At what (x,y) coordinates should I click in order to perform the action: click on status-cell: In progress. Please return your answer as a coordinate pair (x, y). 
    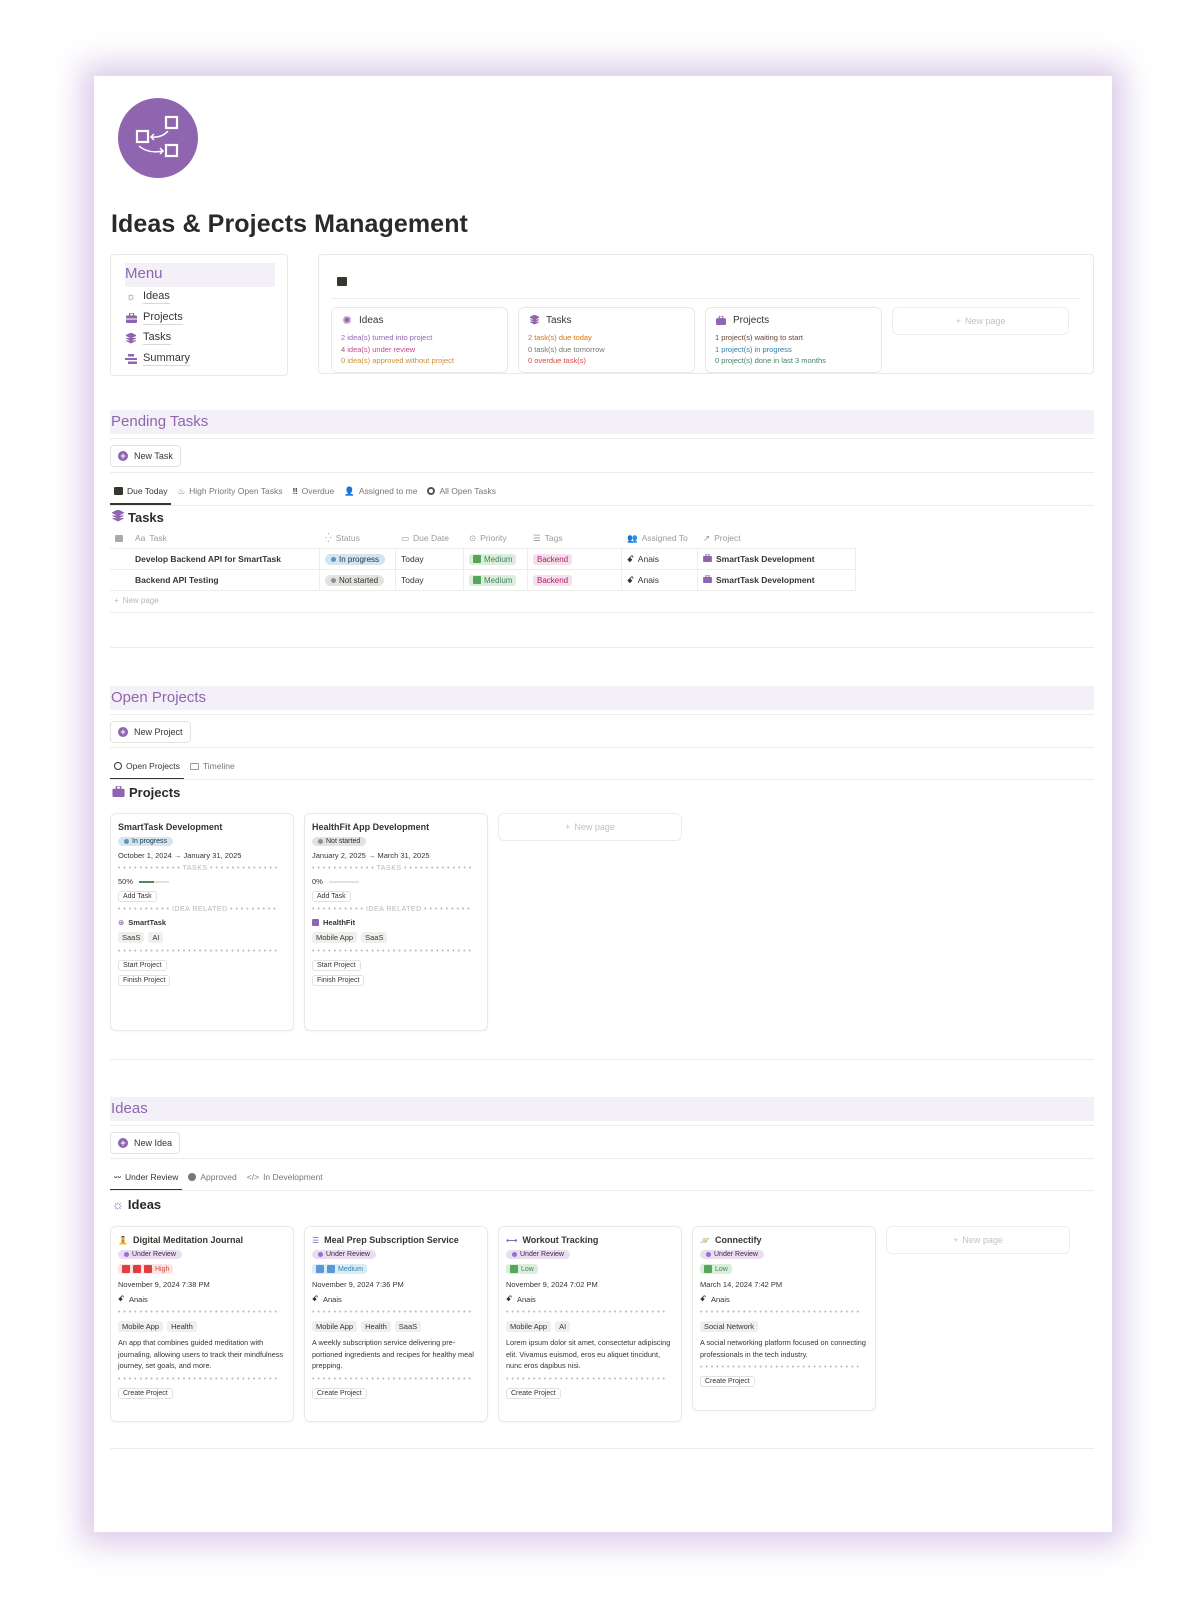
    Looking at the image, I should click on (358, 559).